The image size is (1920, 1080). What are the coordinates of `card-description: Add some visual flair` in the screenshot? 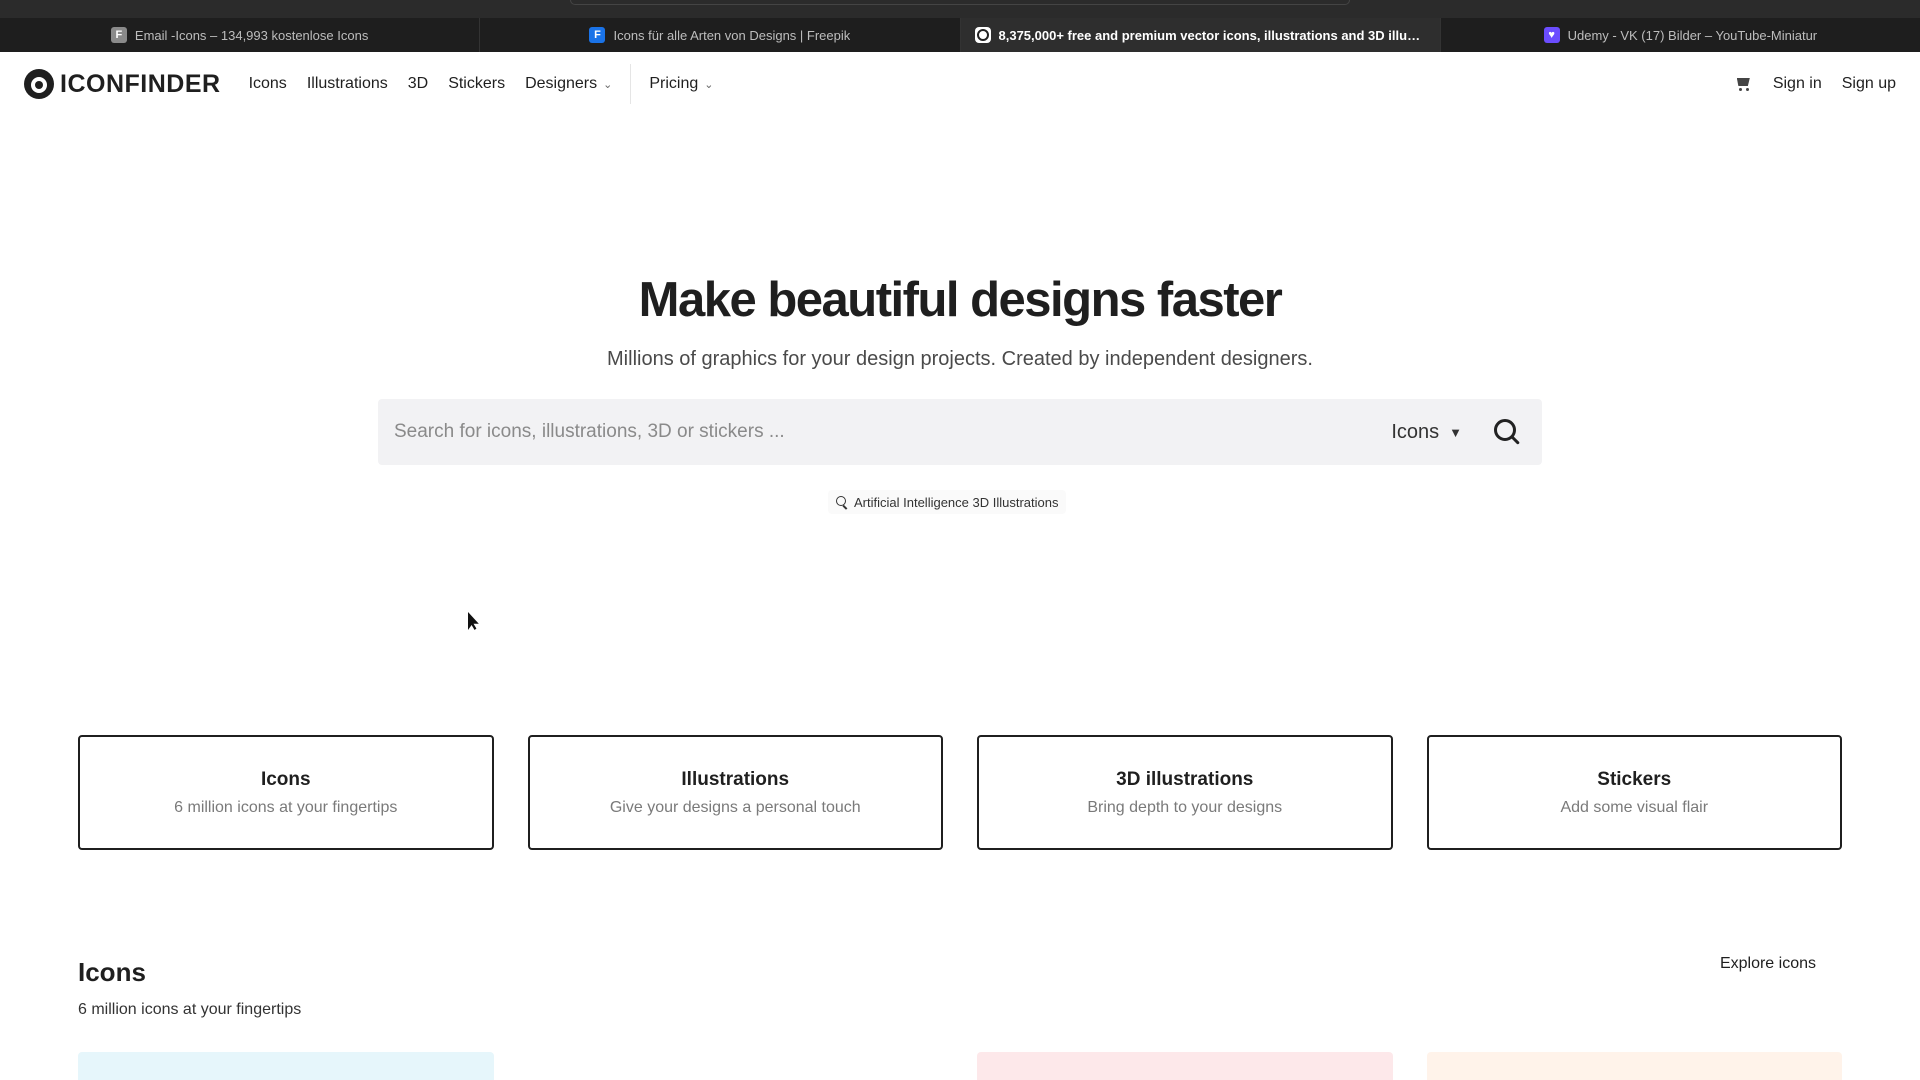 It's located at (1634, 807).